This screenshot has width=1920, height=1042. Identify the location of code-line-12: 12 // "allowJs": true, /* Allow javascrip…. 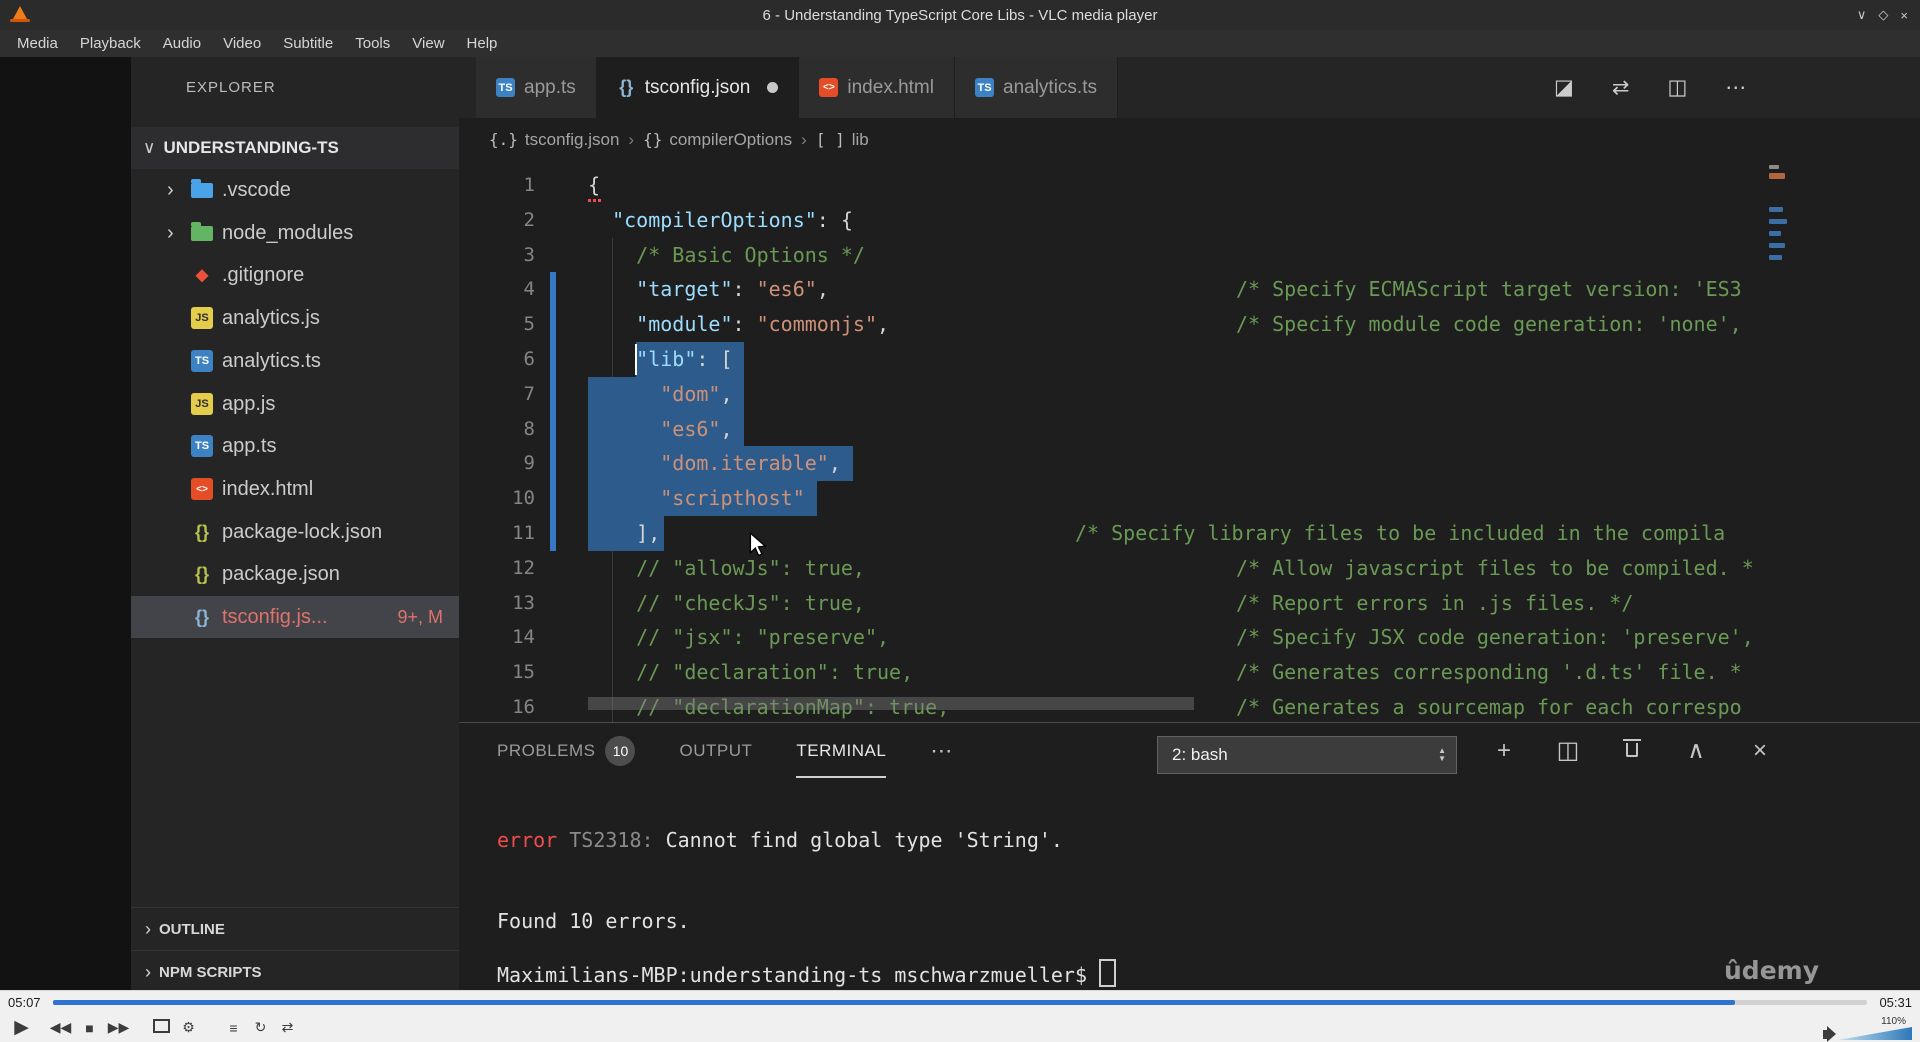
(1189, 568).